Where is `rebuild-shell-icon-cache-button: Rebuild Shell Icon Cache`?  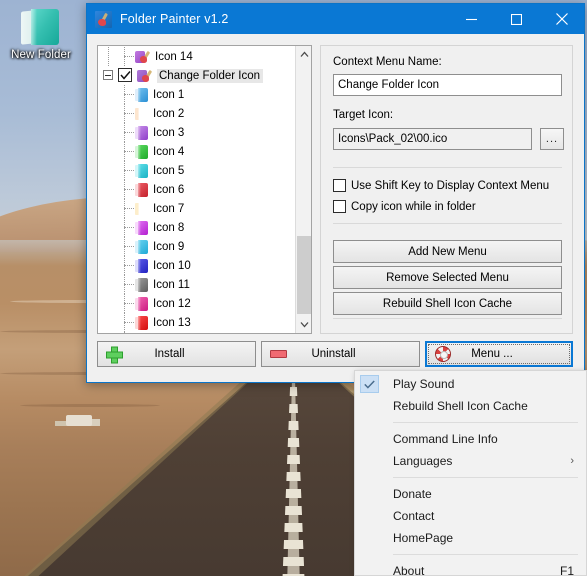 rebuild-shell-icon-cache-button: Rebuild Shell Icon Cache is located at coordinates (447, 303).